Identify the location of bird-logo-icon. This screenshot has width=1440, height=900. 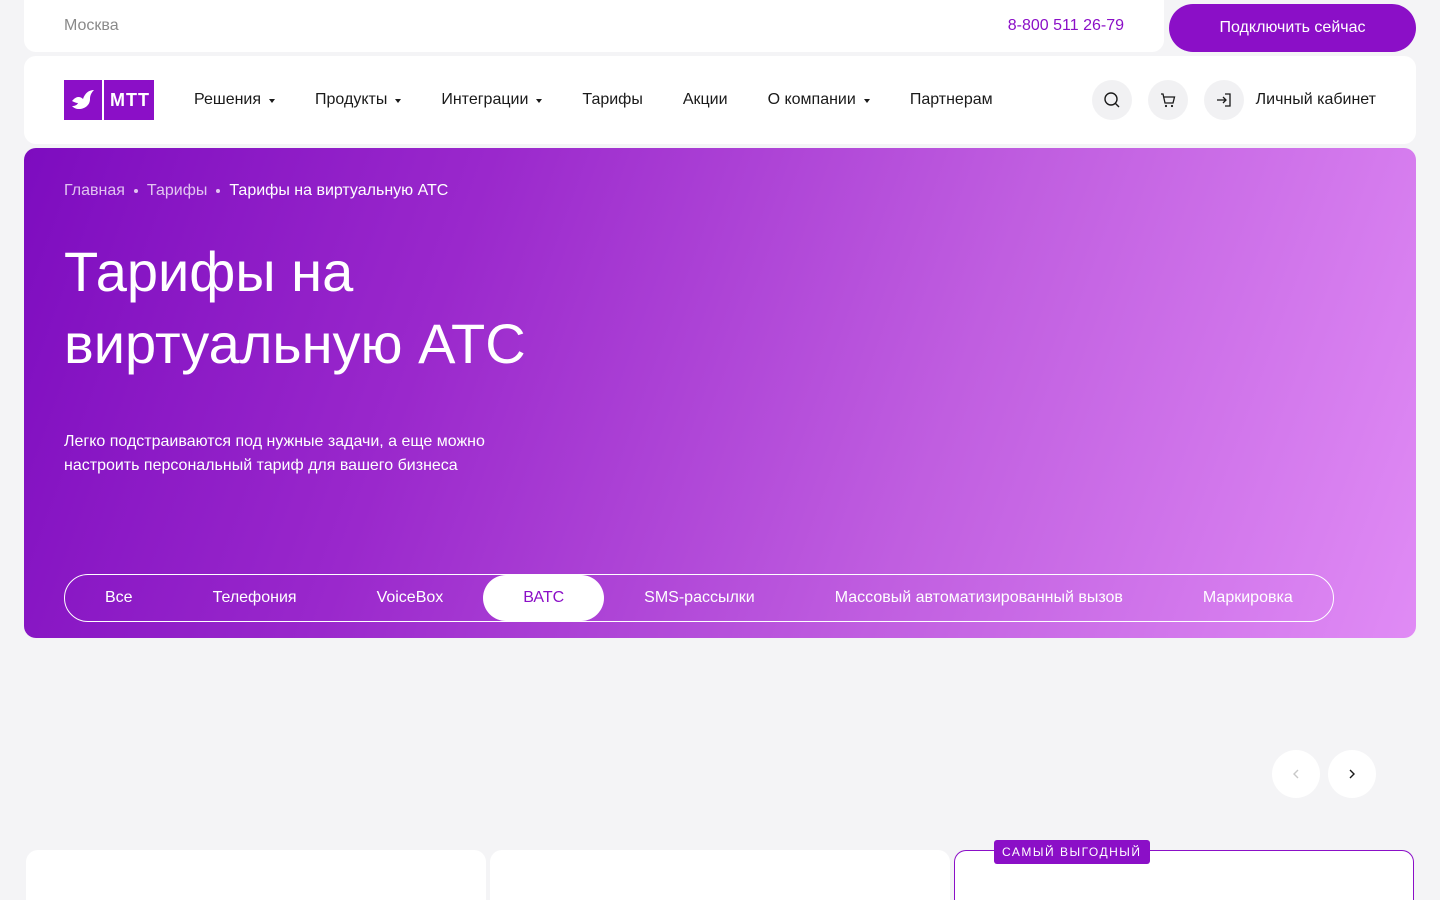
(84, 100).